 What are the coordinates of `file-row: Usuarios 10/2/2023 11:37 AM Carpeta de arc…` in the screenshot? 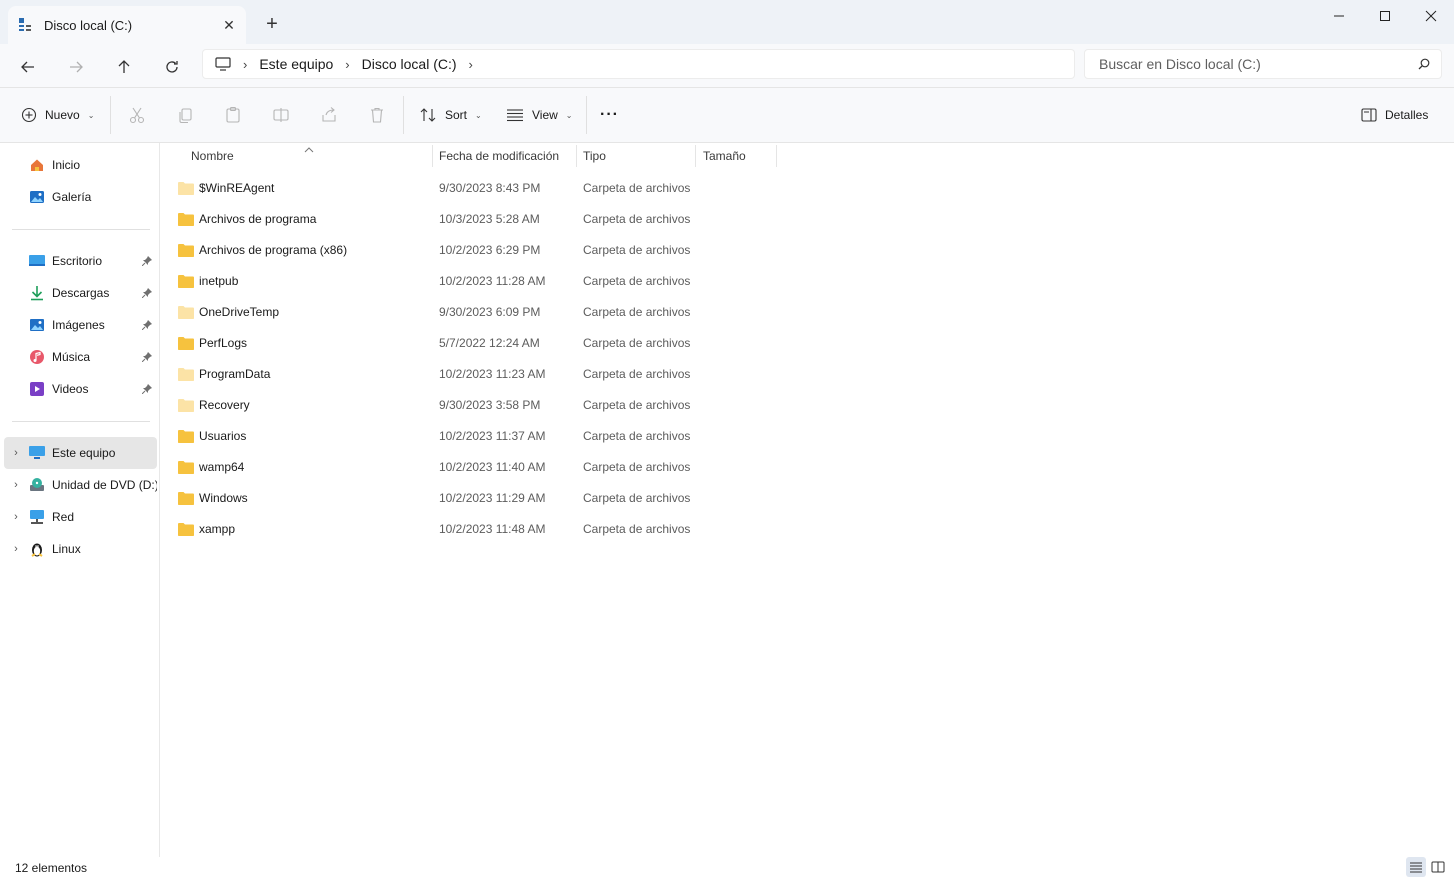 It's located at (472, 435).